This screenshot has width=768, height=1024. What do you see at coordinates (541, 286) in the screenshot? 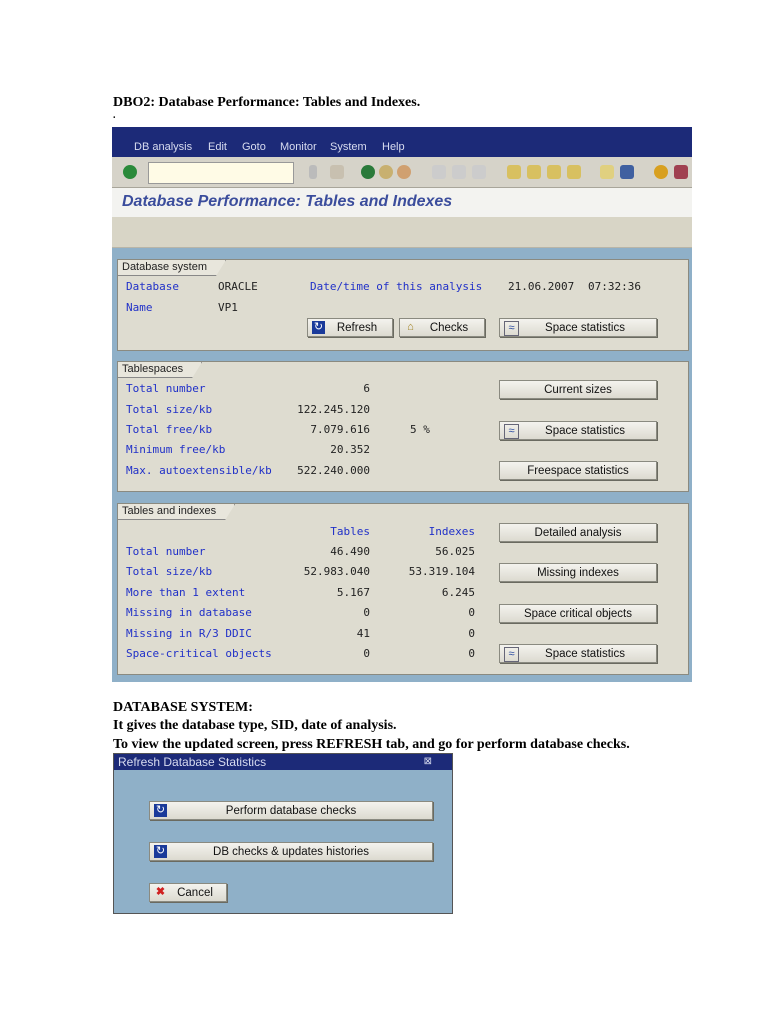
I see `date-value: 21.06.2007` at bounding box center [541, 286].